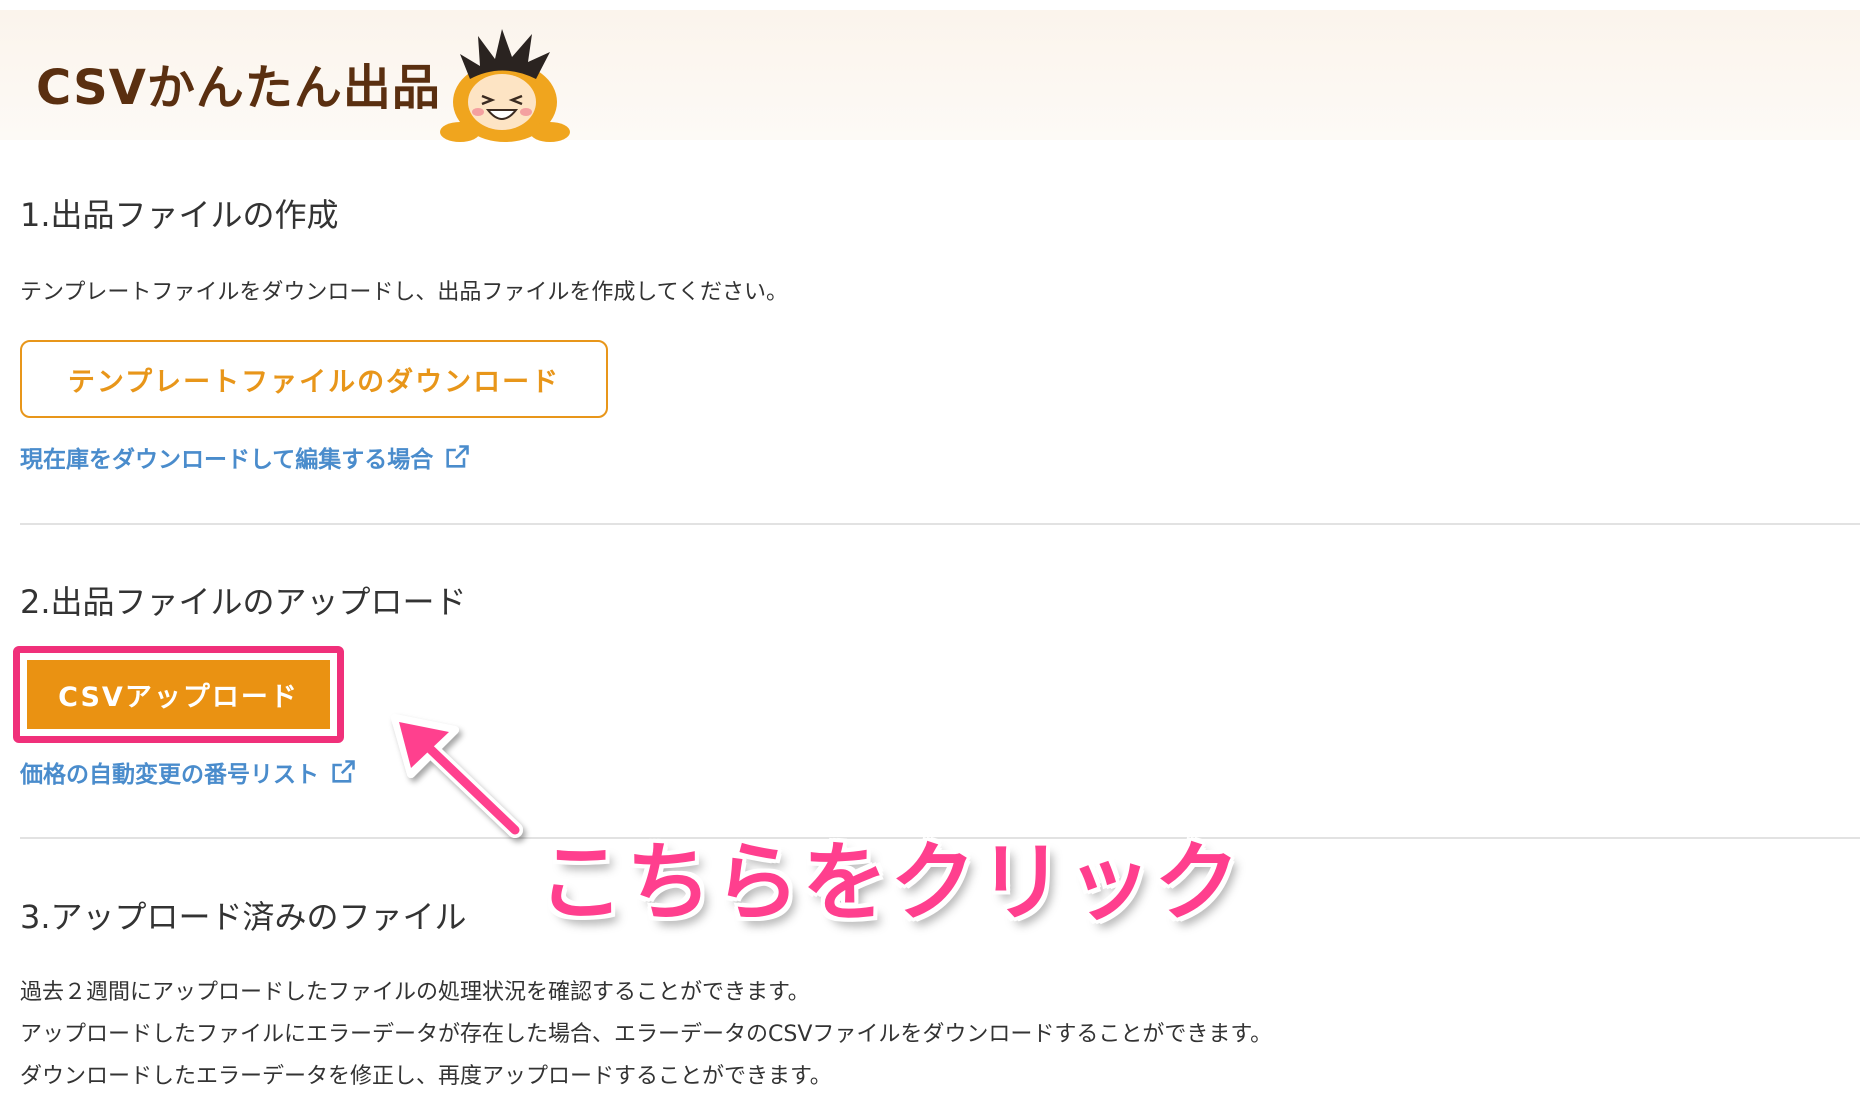  Describe the element at coordinates (243, 602) in the screenshot. I see `section-heading-upload-file: 2.出品ファイルのアップロード` at that location.